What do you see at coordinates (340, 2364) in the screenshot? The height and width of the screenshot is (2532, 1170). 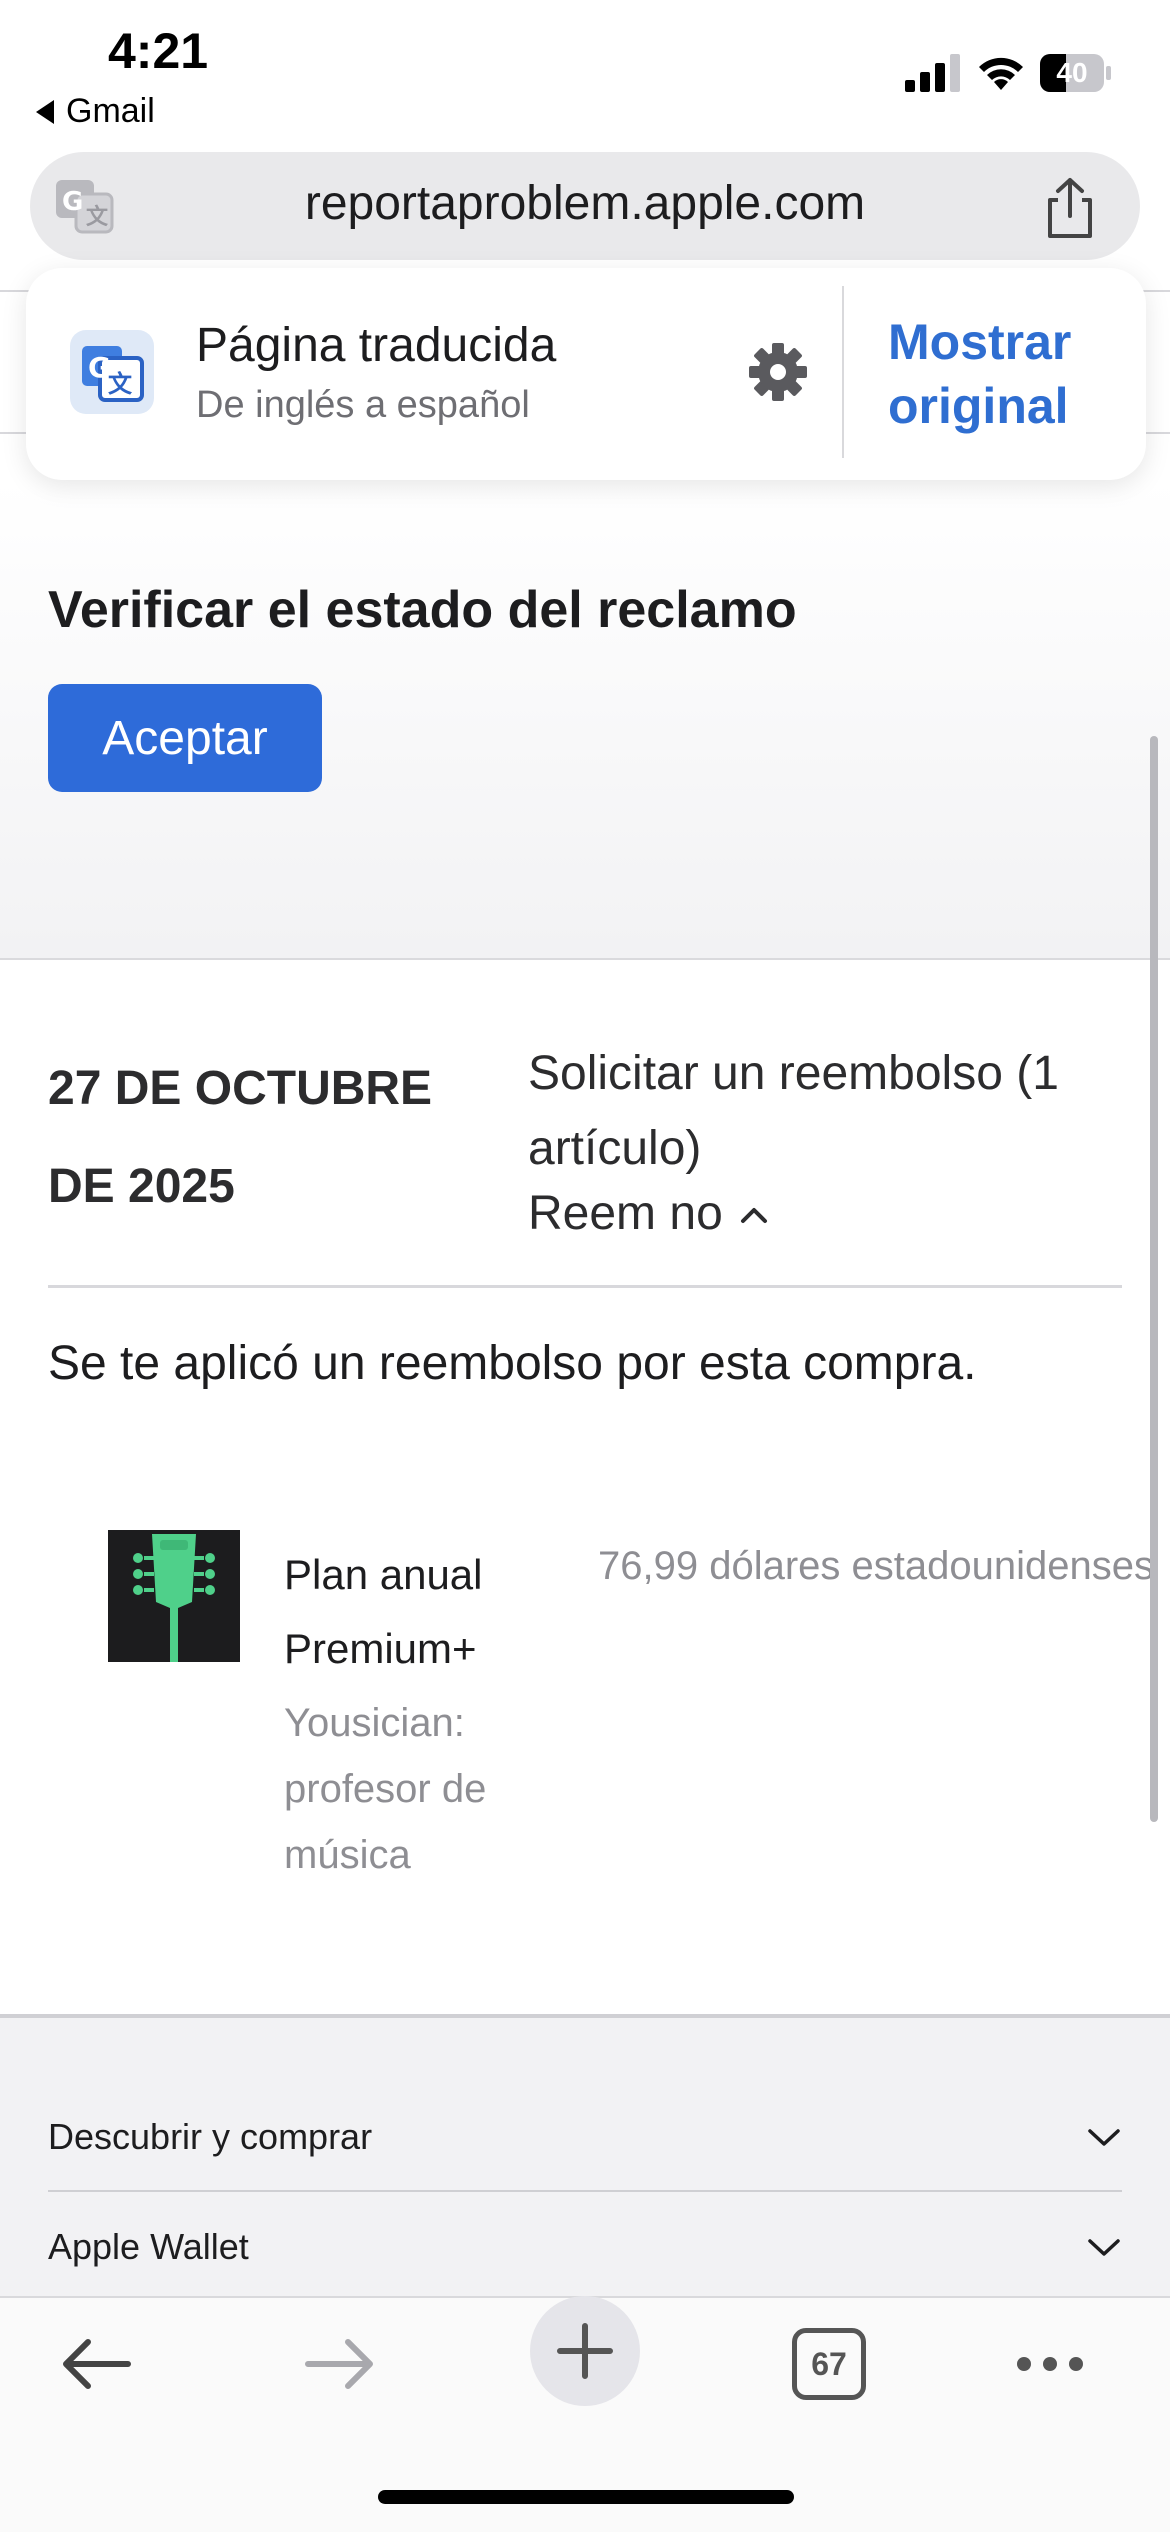 I see `forward-arrow-icon` at bounding box center [340, 2364].